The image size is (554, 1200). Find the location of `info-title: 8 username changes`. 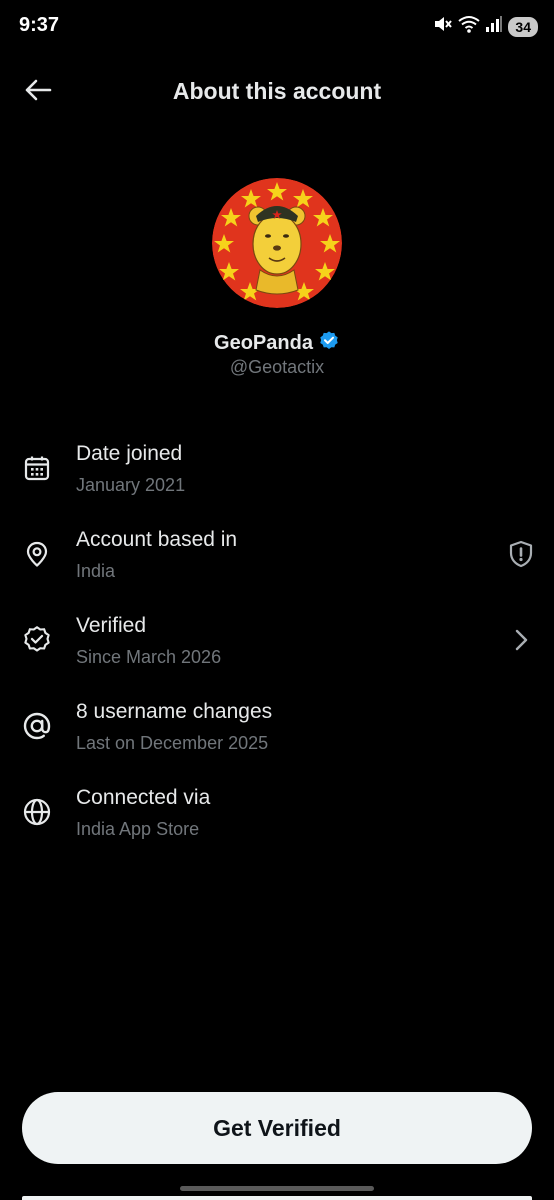

info-title: 8 username changes is located at coordinates (174, 711).